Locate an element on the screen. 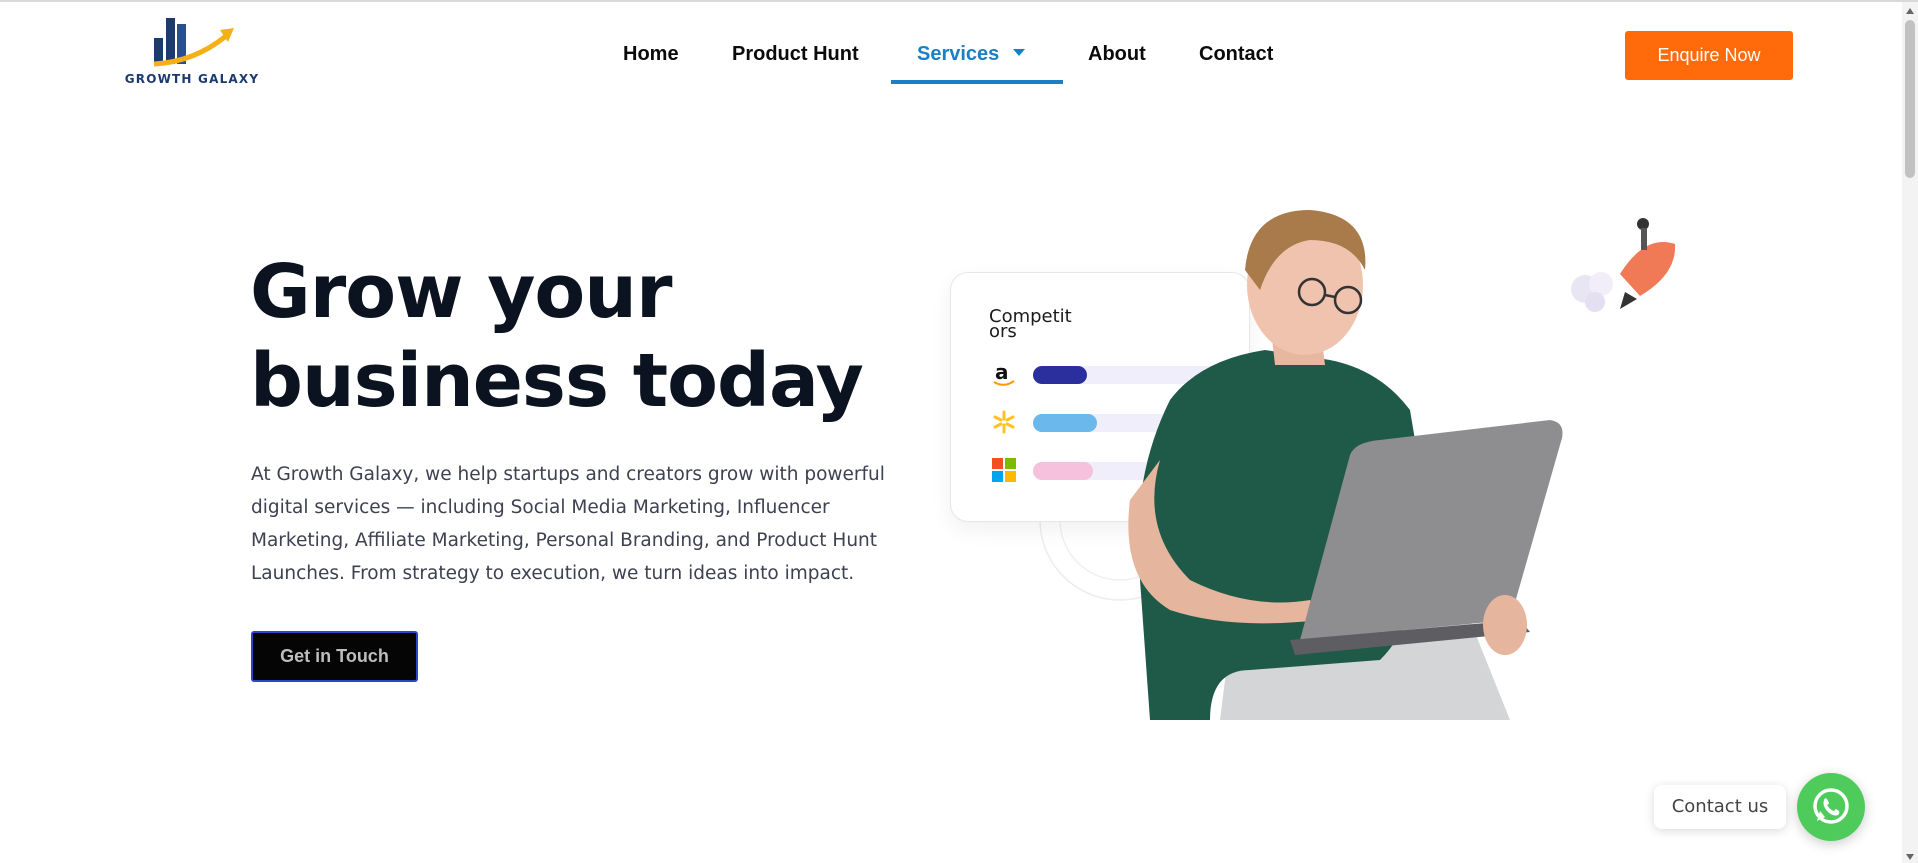  top-border is located at coordinates (959, 1).